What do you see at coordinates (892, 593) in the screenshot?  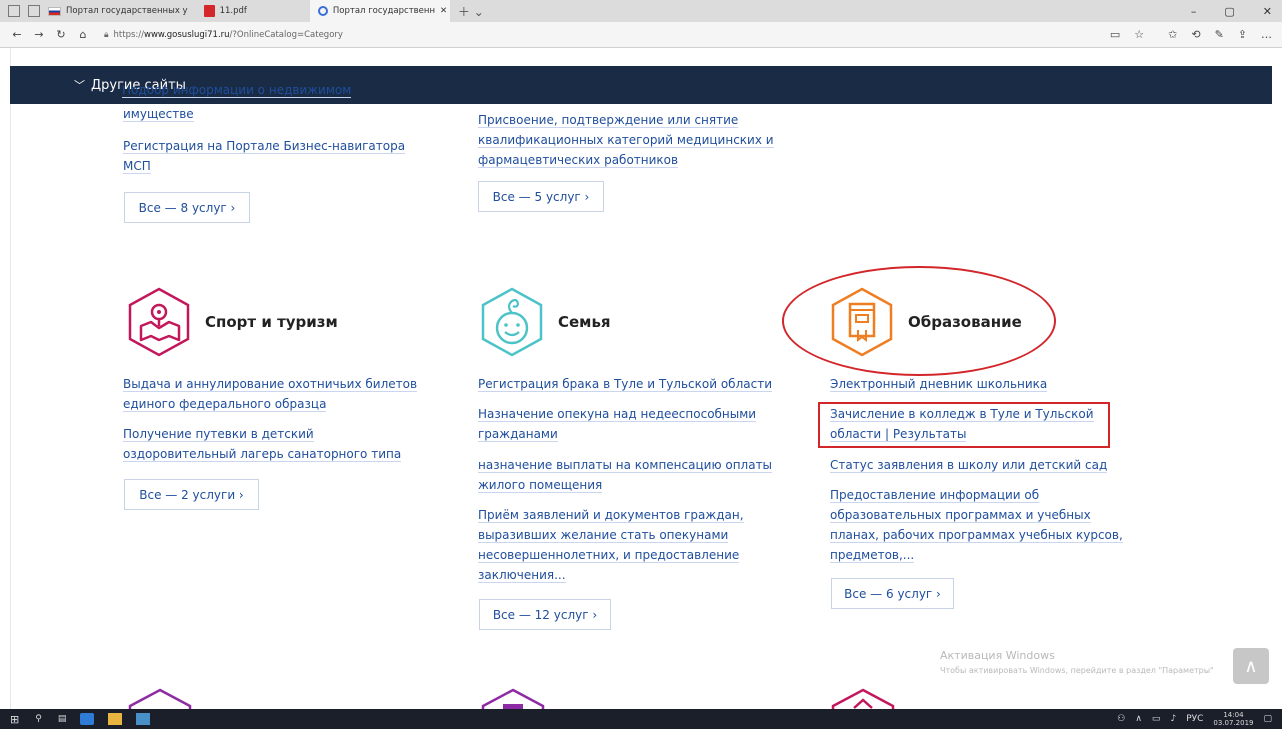 I see `all-services-button: Все — 6 услуг ›` at bounding box center [892, 593].